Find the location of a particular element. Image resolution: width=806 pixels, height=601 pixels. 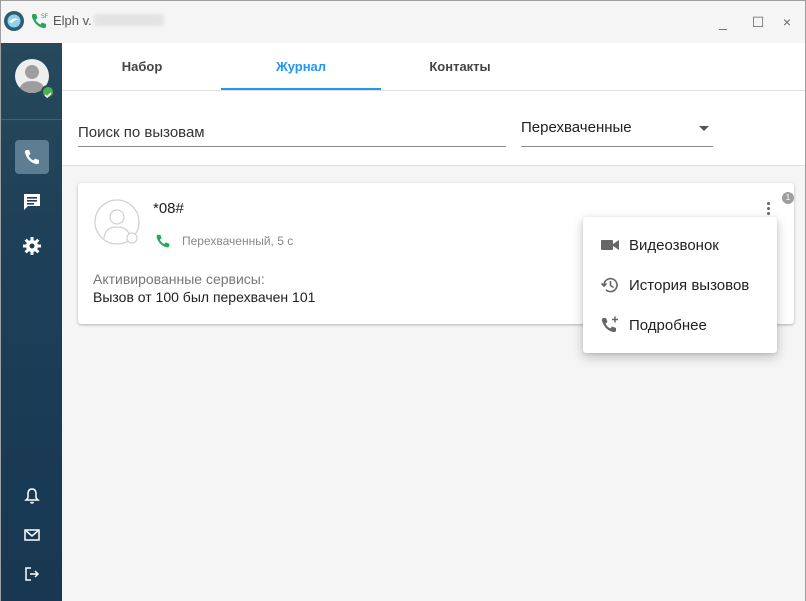

call-filter-select: Перехваченные is located at coordinates (617, 130).